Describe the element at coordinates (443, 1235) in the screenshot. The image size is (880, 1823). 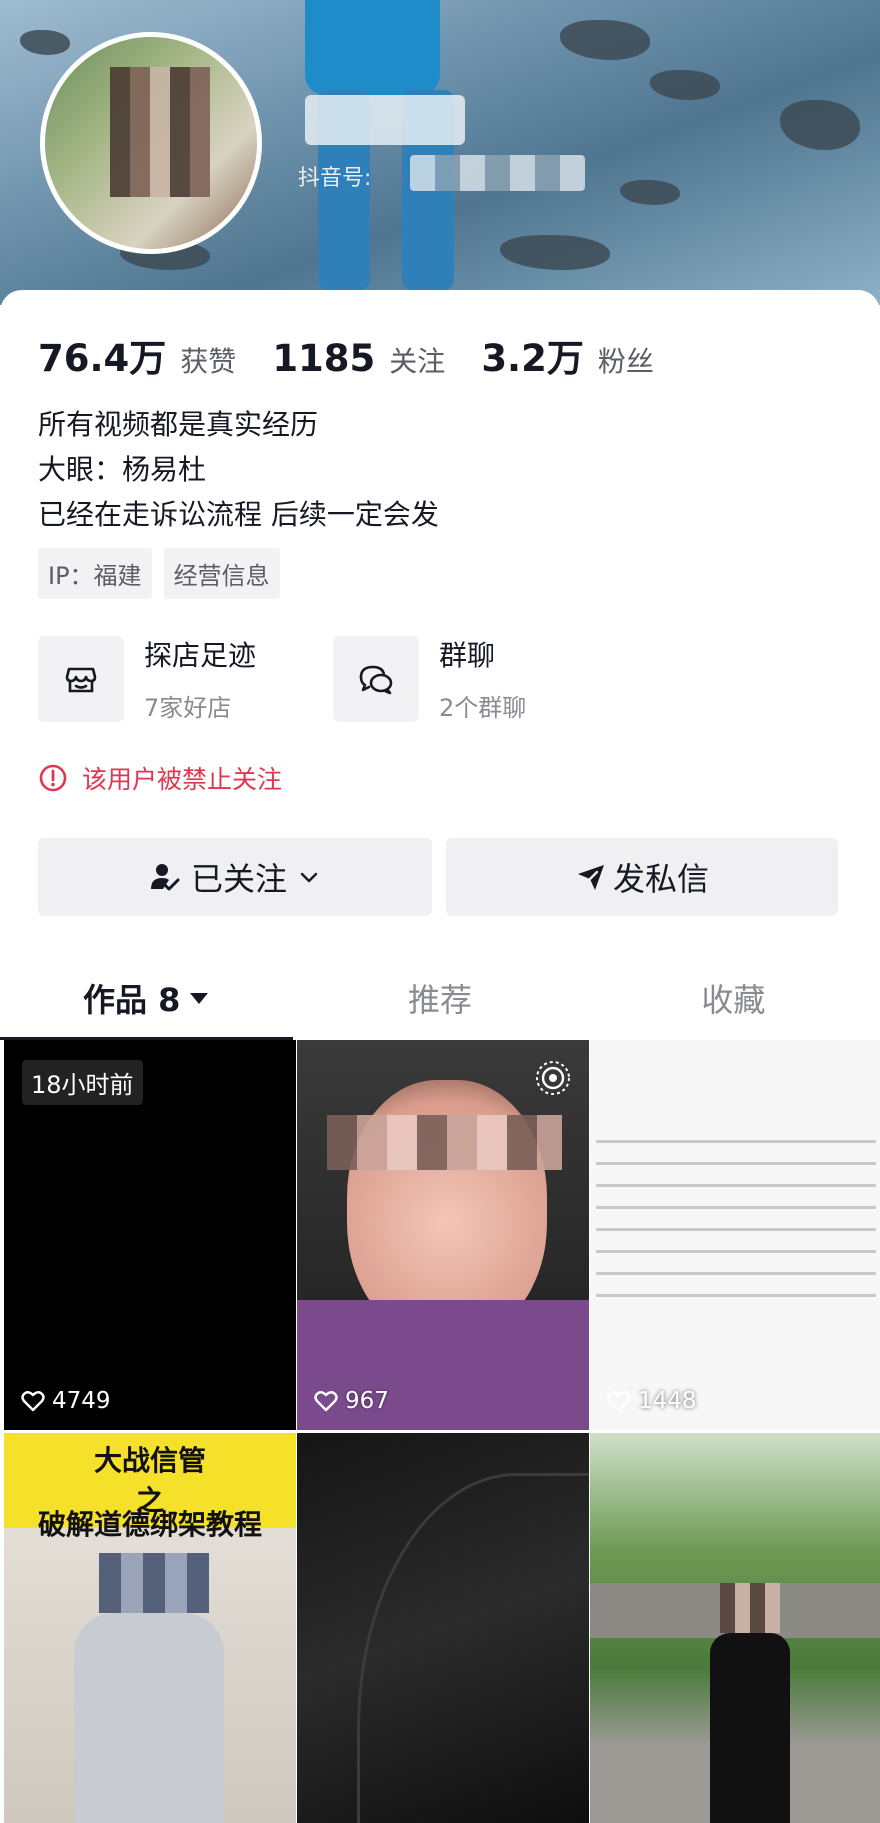
I see `video-thumbnail: 967` at that location.